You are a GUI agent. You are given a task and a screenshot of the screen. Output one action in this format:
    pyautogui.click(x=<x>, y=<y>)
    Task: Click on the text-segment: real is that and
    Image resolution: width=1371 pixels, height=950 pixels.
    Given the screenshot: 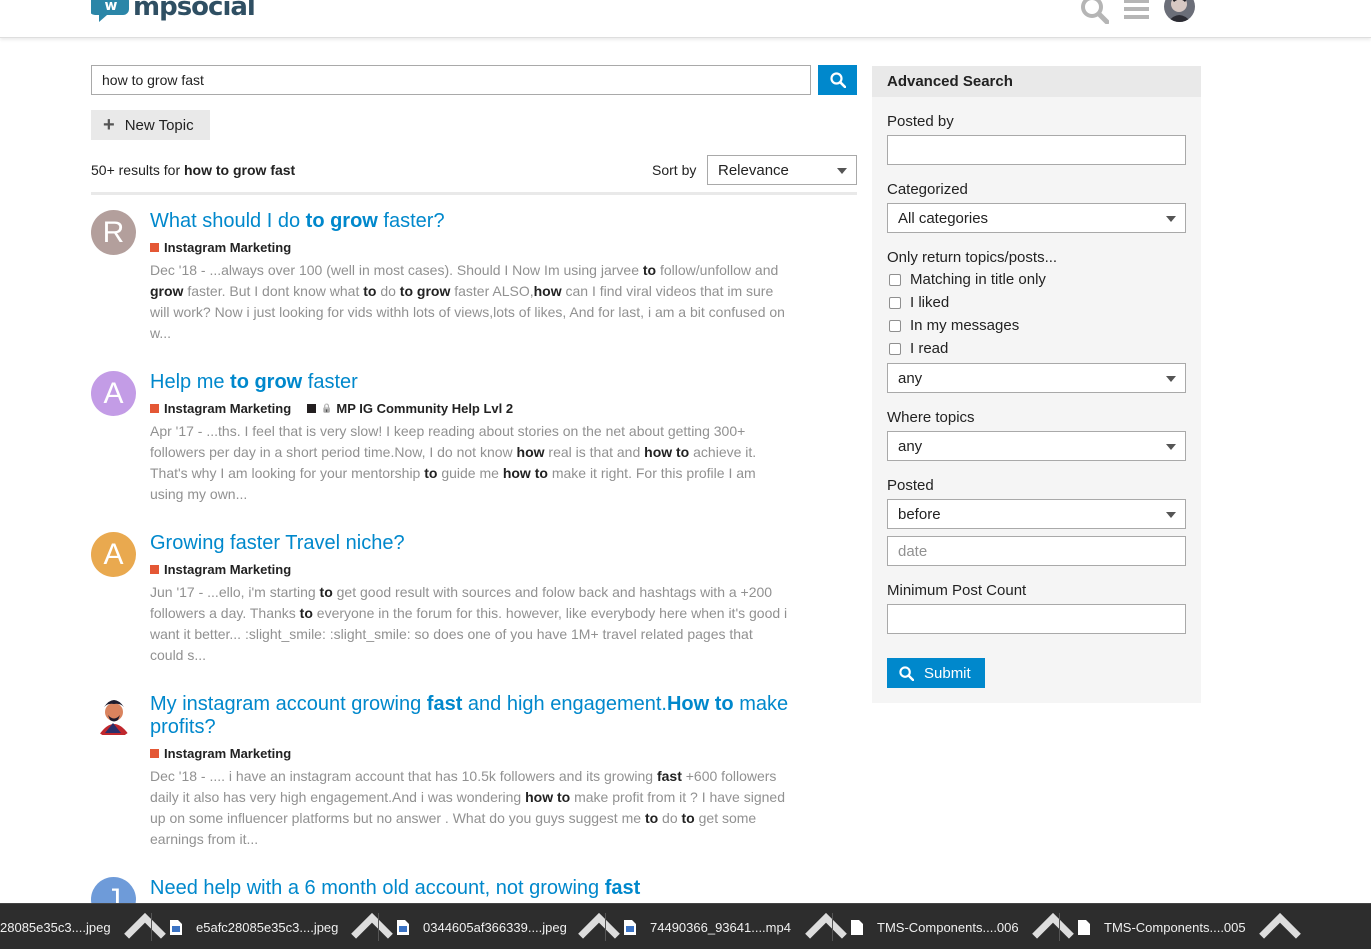 What is the action you would take?
    pyautogui.click(x=594, y=452)
    